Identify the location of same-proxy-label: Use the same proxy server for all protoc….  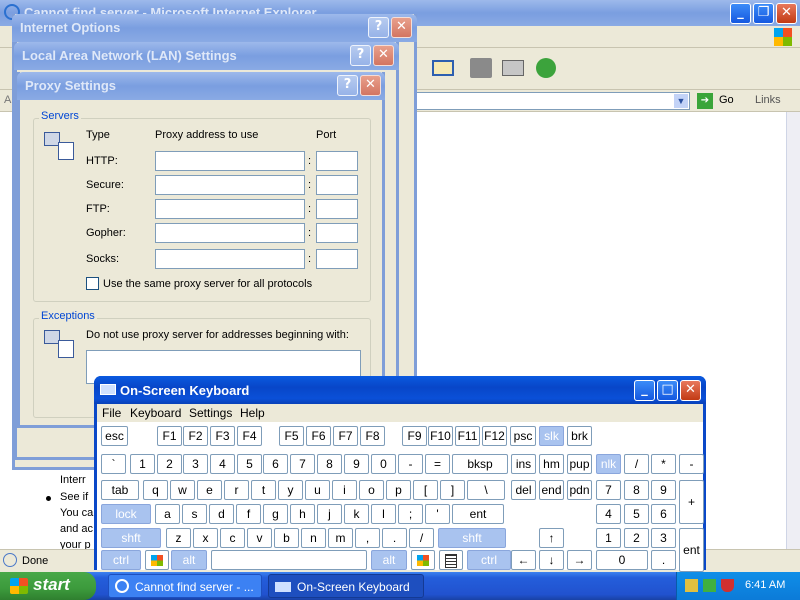
(207, 284).